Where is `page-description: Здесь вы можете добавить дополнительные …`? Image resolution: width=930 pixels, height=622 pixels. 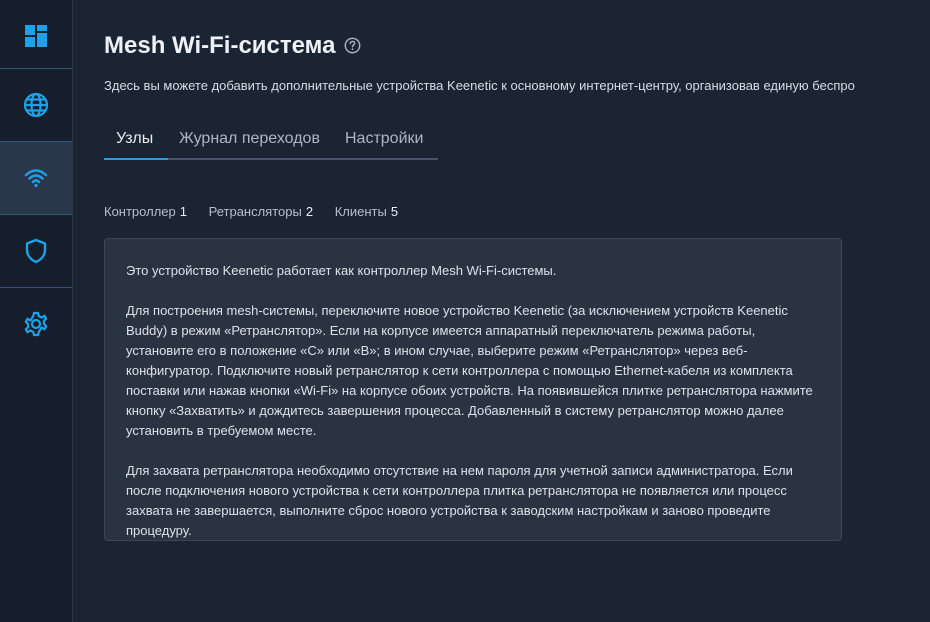
page-description: Здесь вы можете добавить дополнительные … is located at coordinates (479, 85).